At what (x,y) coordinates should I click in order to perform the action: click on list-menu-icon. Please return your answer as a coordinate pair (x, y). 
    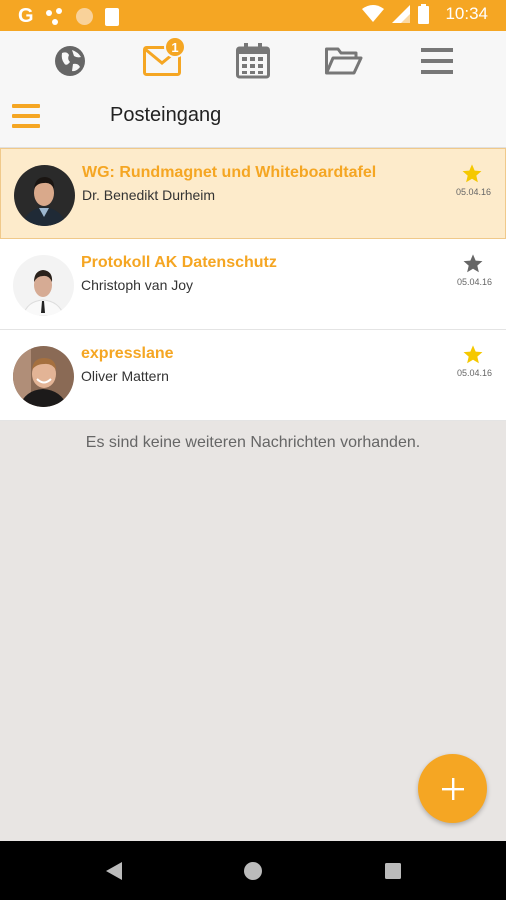
    Looking at the image, I should click on (437, 61).